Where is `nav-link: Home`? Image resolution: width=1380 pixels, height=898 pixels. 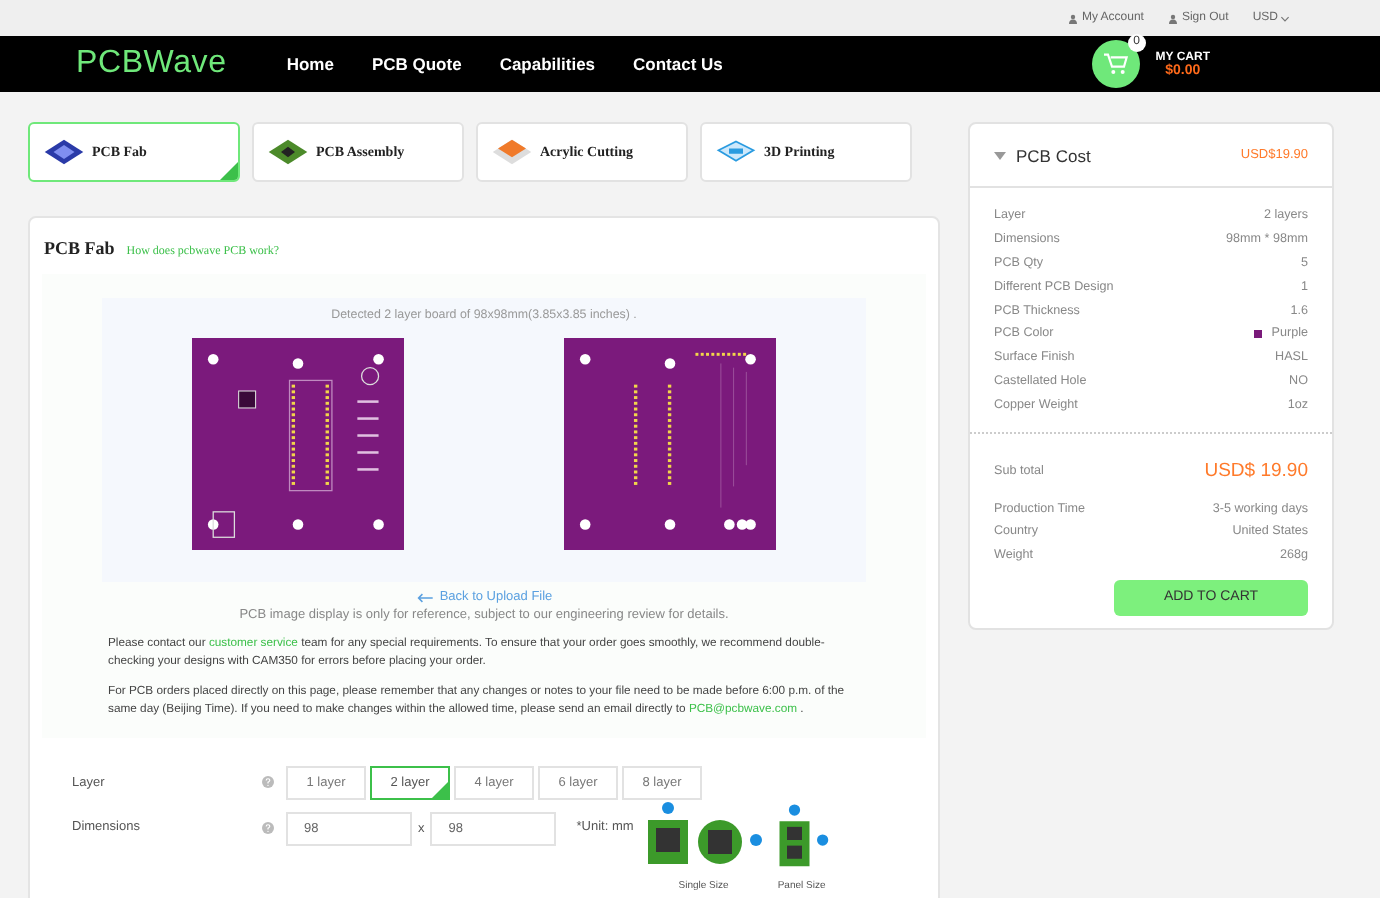
nav-link: Home is located at coordinates (310, 64).